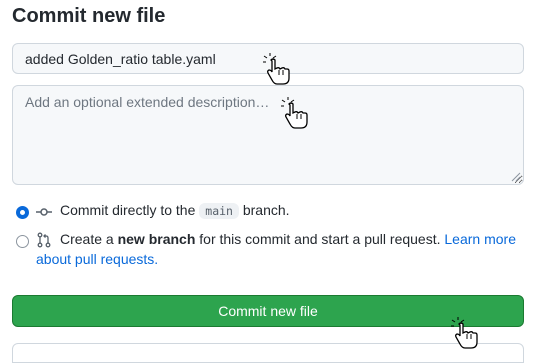 The image size is (540, 363). I want to click on page-title: Commit new file, so click(89, 16).